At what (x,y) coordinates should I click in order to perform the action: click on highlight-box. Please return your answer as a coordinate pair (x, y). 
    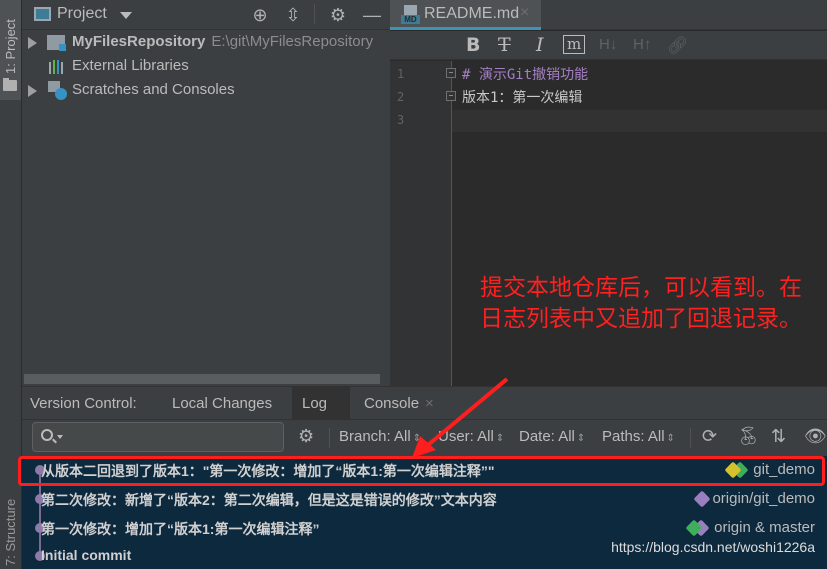
    Looking at the image, I should click on (421, 471).